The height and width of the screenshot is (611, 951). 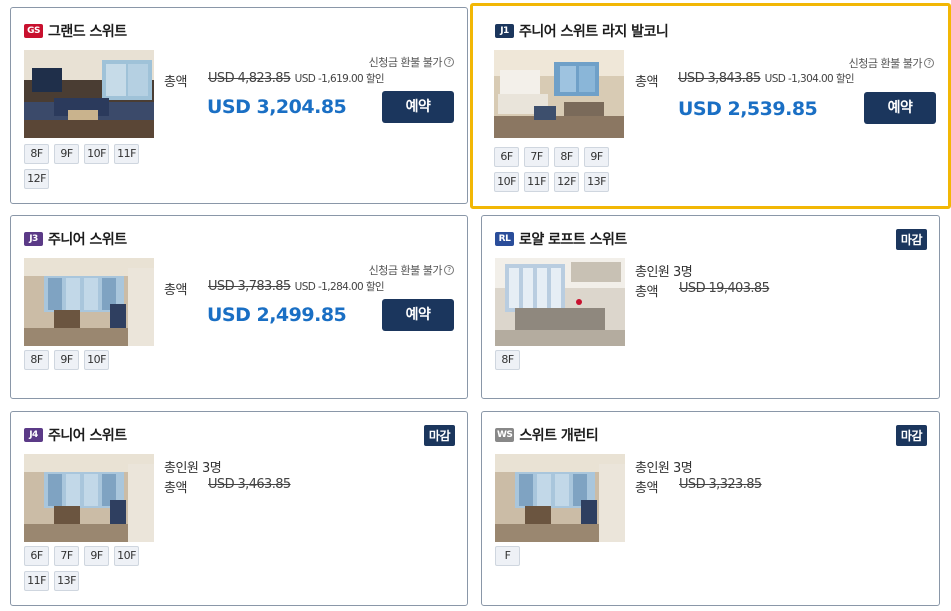 I want to click on cabin-name: 스위트 개런티, so click(x=559, y=436).